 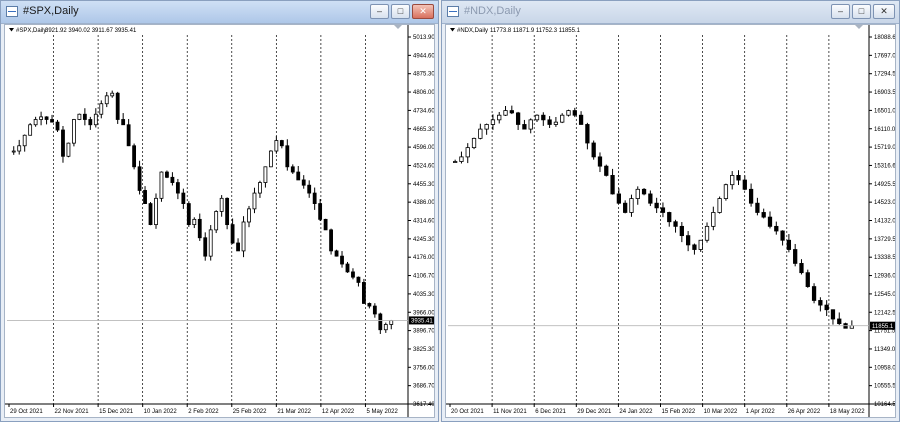 What do you see at coordinates (51, 11) in the screenshot?
I see `spx-window-title: #SPX,Daily` at bounding box center [51, 11].